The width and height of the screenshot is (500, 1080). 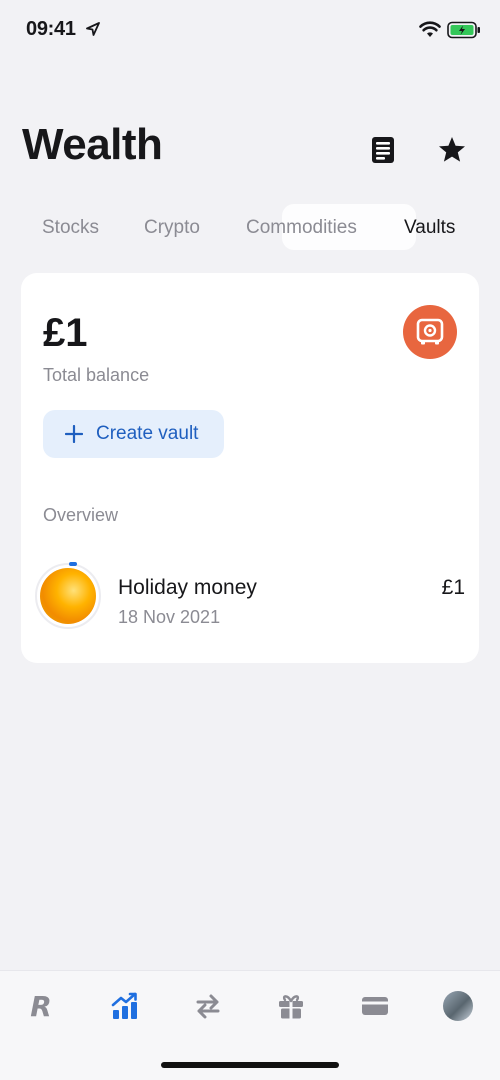 I want to click on safe-icon, so click(x=430, y=331).